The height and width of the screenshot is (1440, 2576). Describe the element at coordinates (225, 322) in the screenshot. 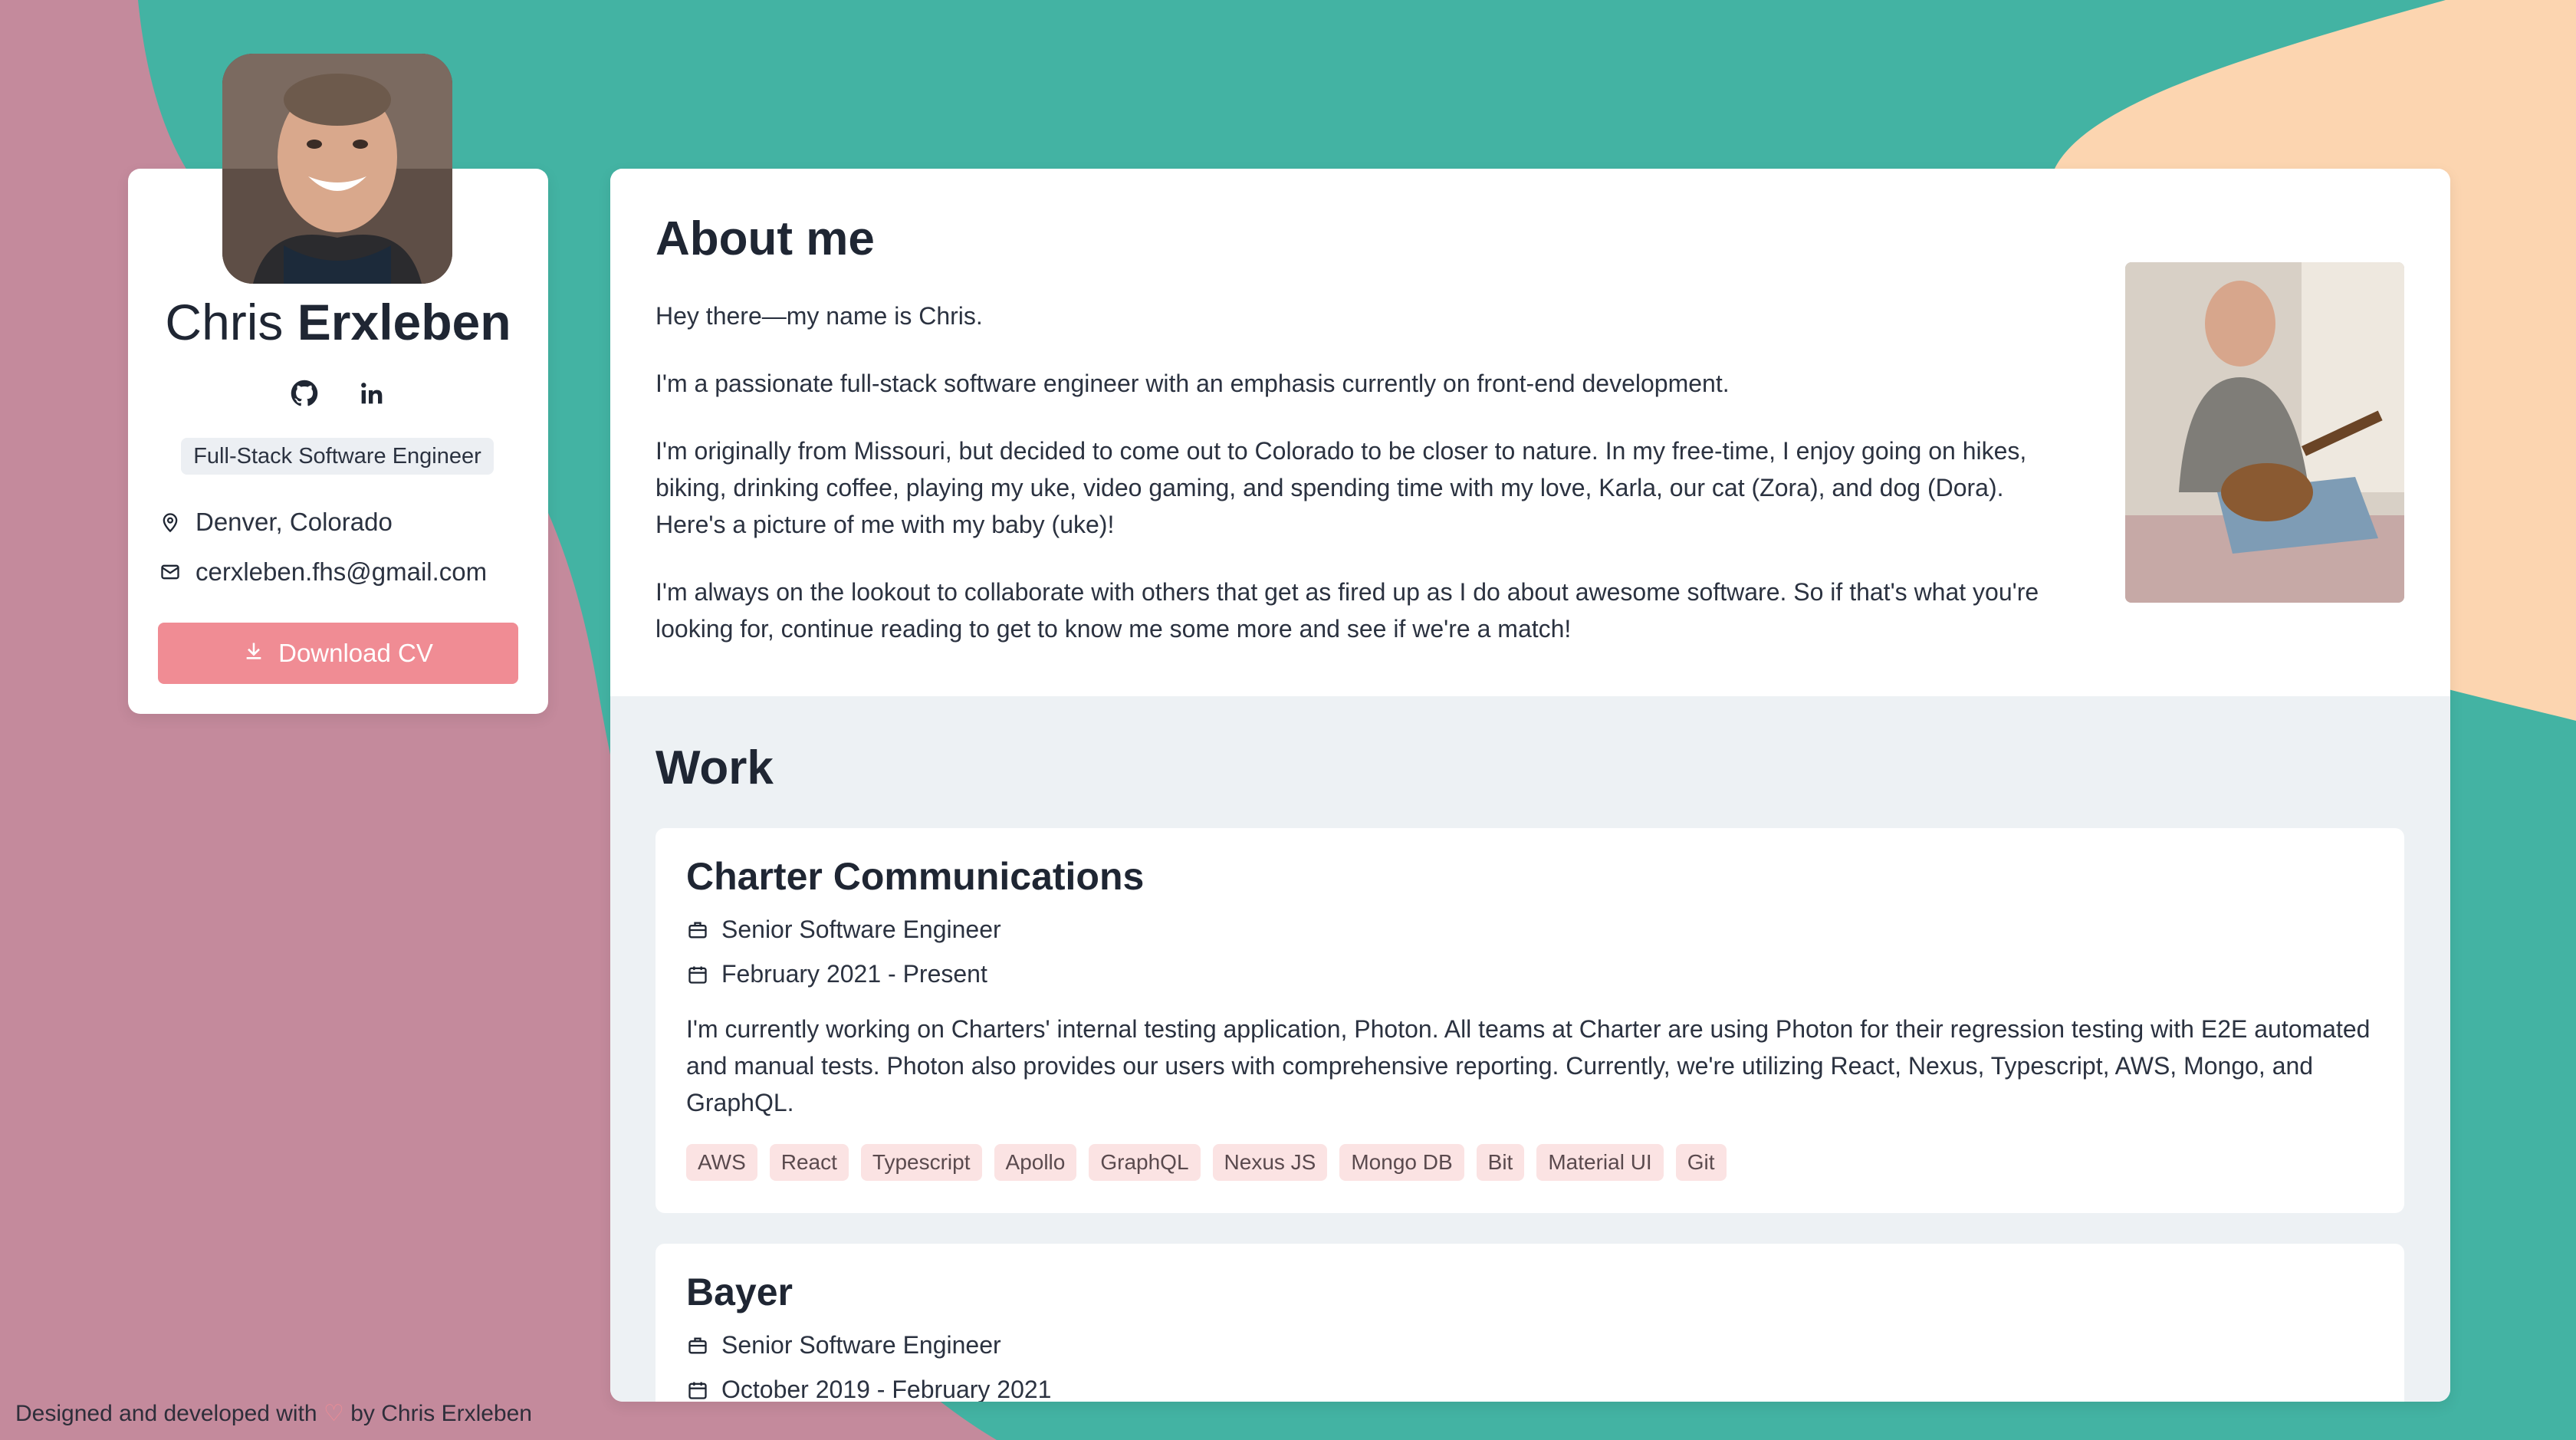

I see `first-name: Chris` at that location.